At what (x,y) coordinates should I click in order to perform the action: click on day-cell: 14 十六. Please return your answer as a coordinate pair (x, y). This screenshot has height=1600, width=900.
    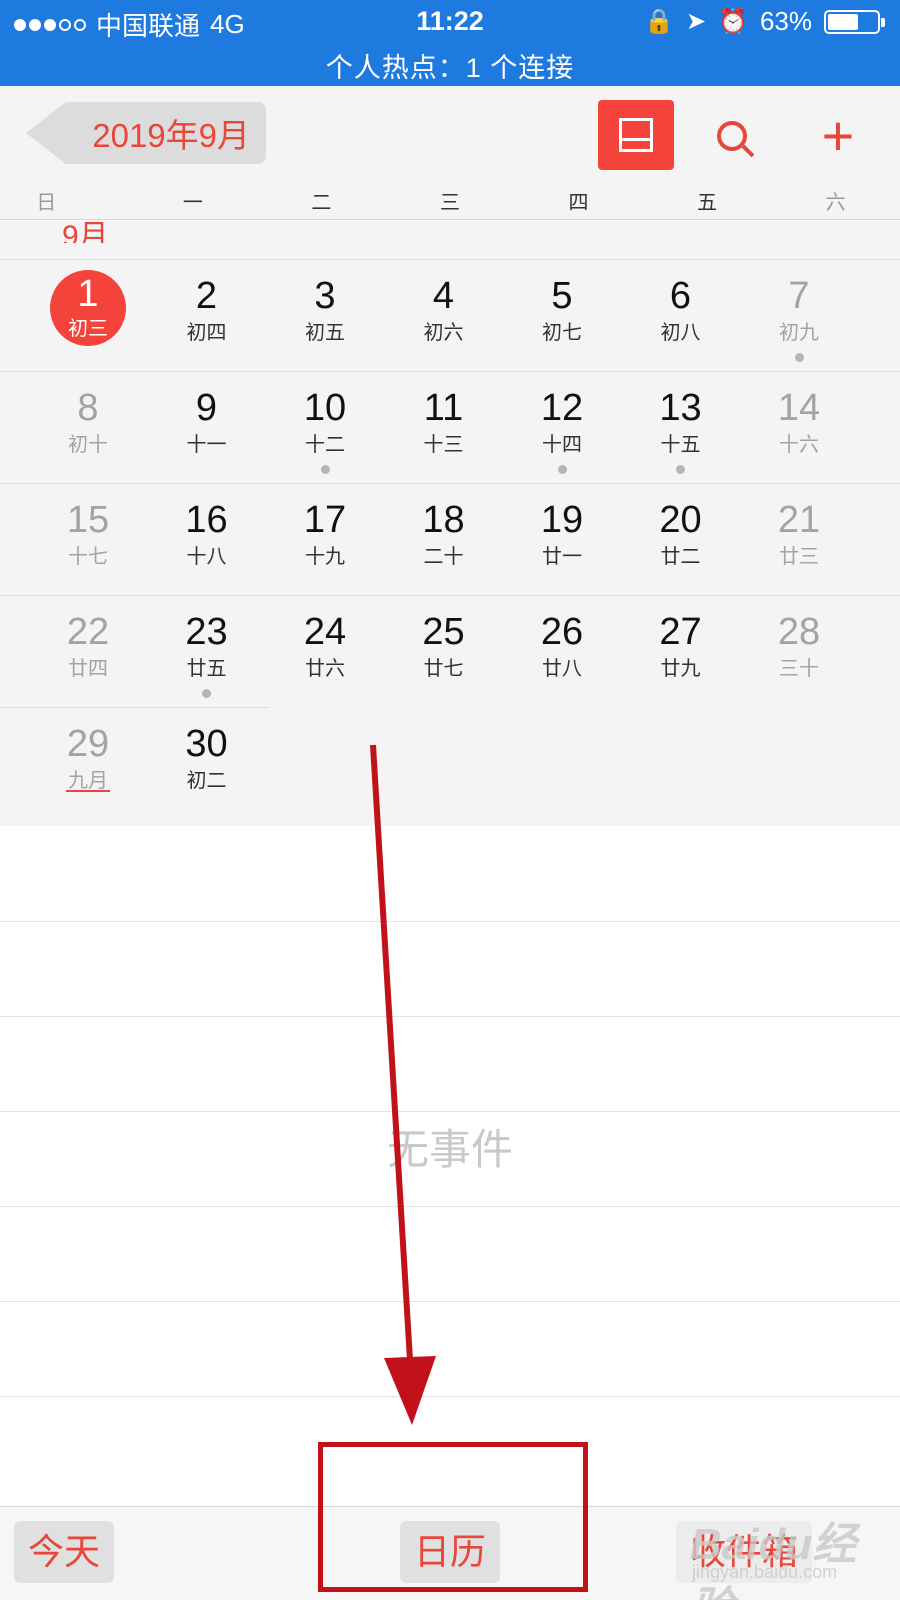
    Looking at the image, I should click on (799, 428).